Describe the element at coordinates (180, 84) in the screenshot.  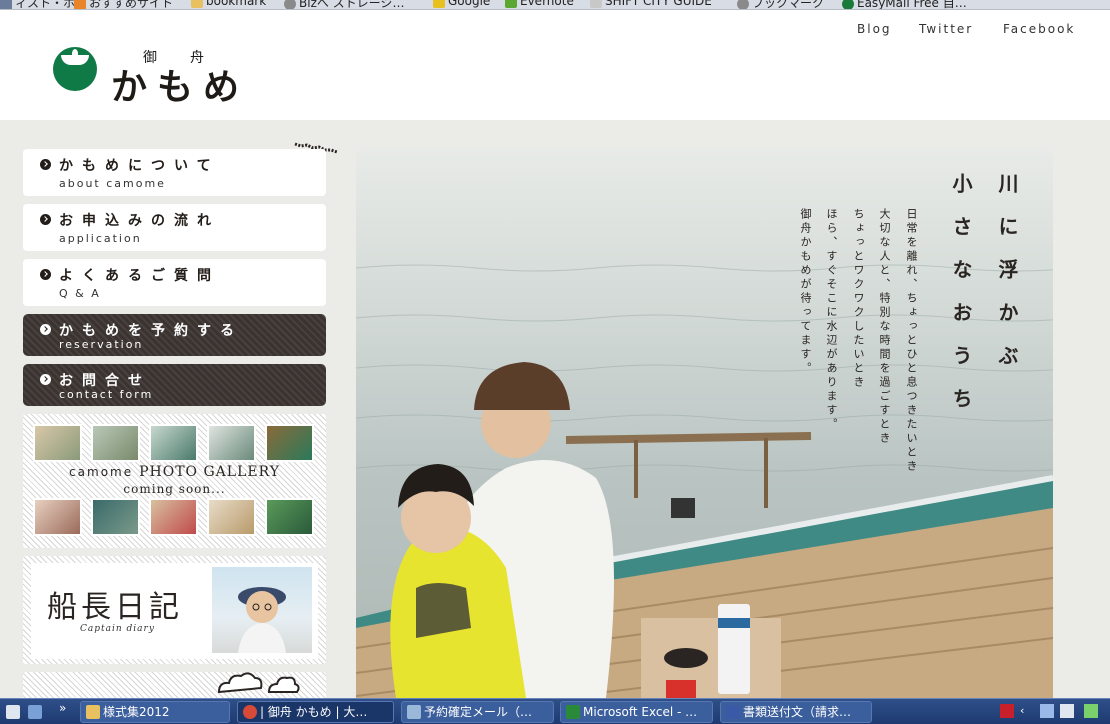
I see `logo-text: かもめ` at that location.